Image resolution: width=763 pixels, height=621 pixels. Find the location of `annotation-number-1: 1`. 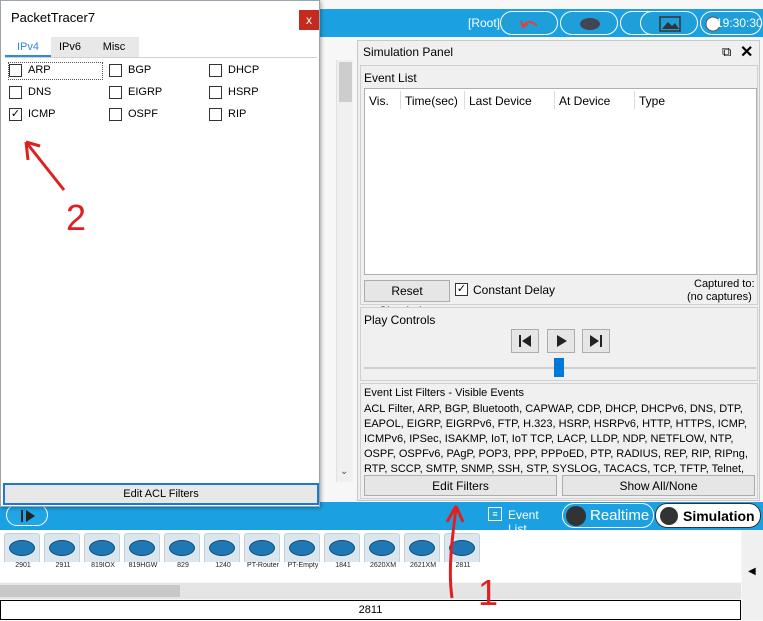

annotation-number-1: 1 is located at coordinates (488, 592).